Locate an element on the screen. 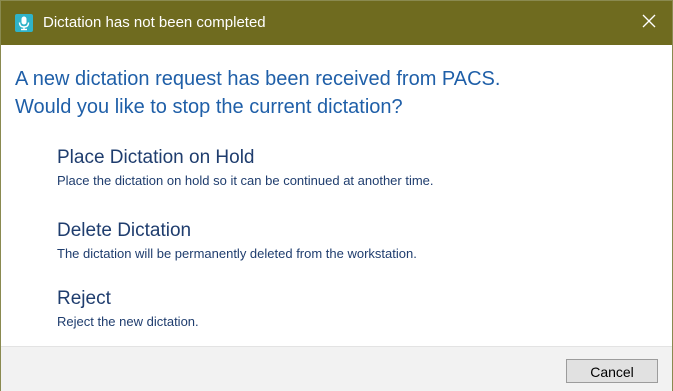  close-icon is located at coordinates (649, 23).